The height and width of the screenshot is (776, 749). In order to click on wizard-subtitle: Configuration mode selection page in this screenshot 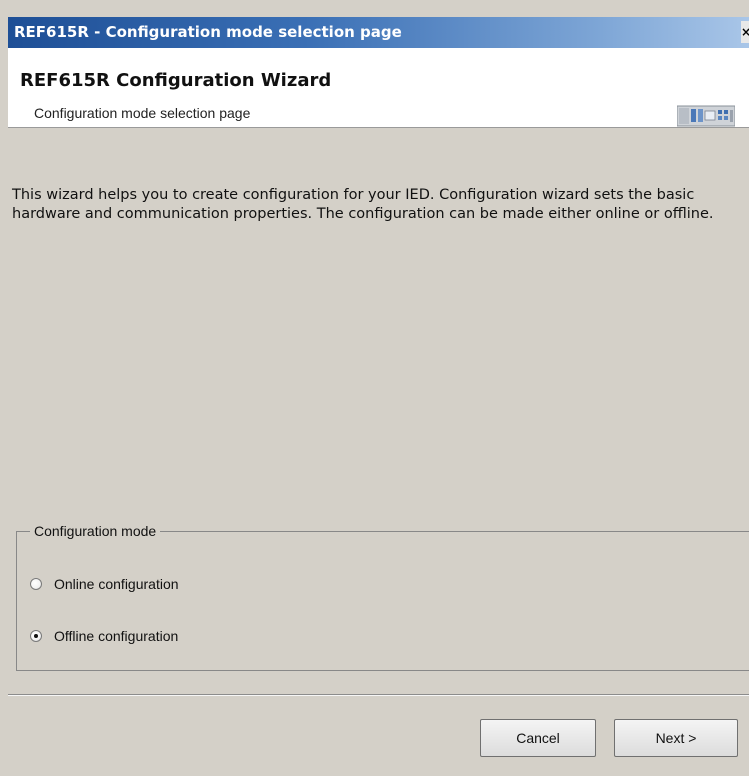, I will do `click(142, 113)`.